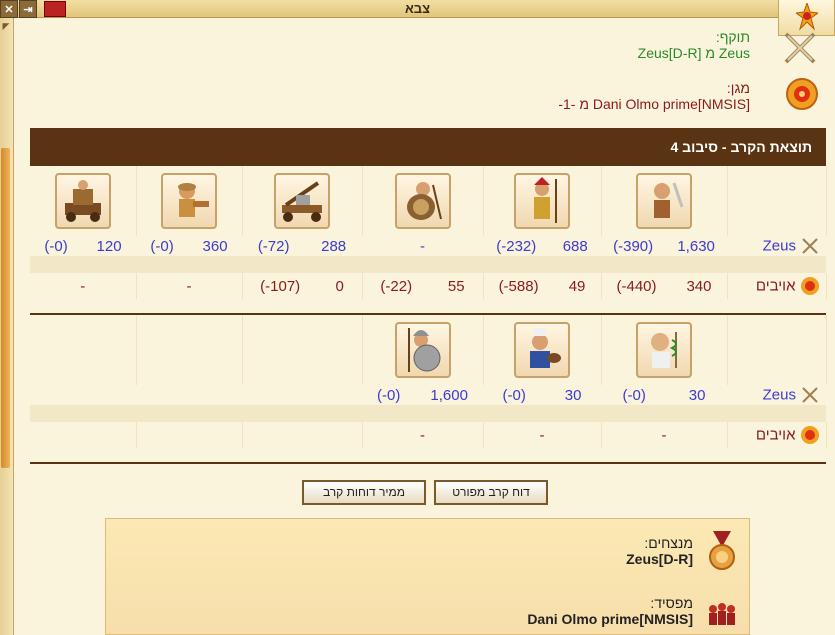 This screenshot has height=635, width=835. Describe the element at coordinates (302, 201) in the screenshot. I see `catapult-icon` at that location.